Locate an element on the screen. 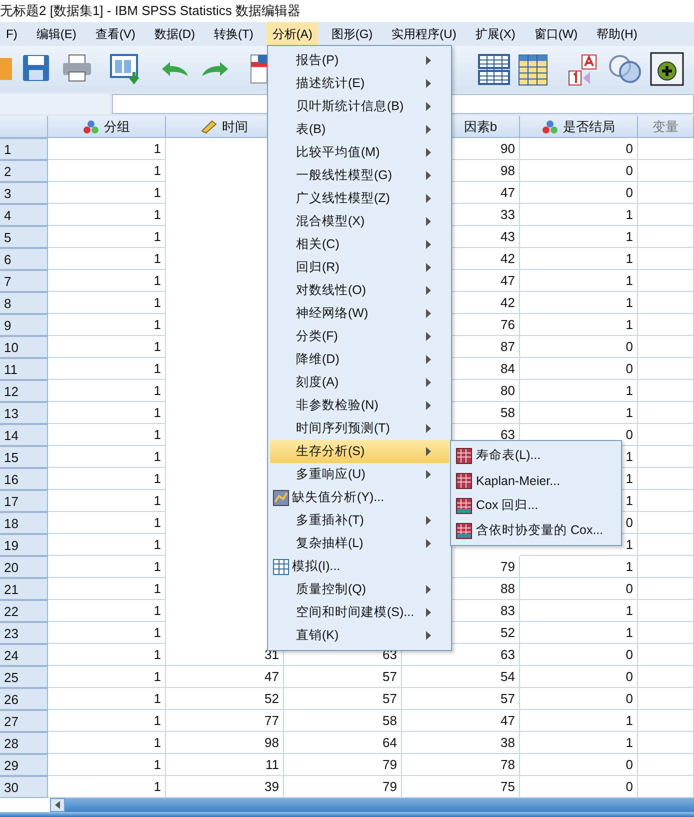 The height and width of the screenshot is (817, 694). table-cell: 98 is located at coordinates (225, 743).